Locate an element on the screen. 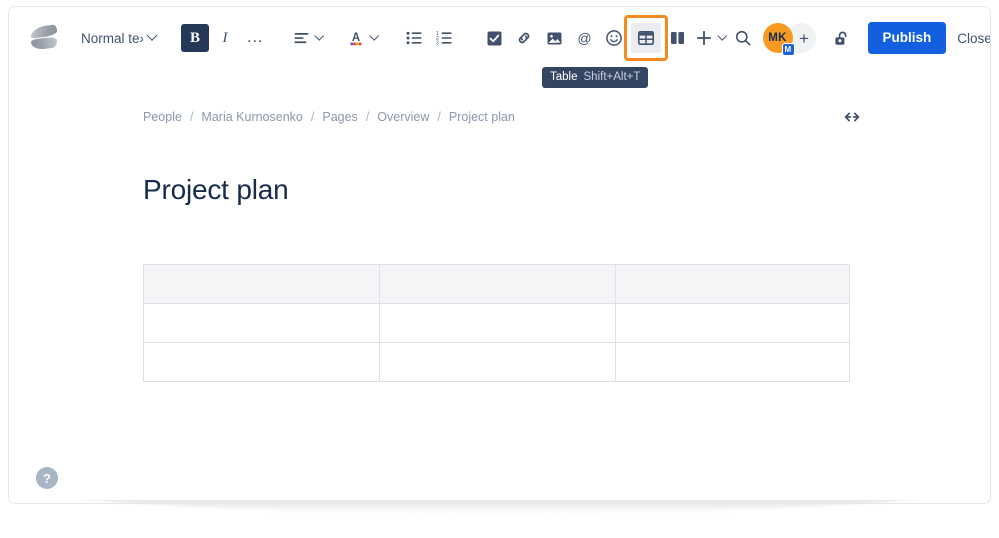  tooltip-title: Table is located at coordinates (564, 77).